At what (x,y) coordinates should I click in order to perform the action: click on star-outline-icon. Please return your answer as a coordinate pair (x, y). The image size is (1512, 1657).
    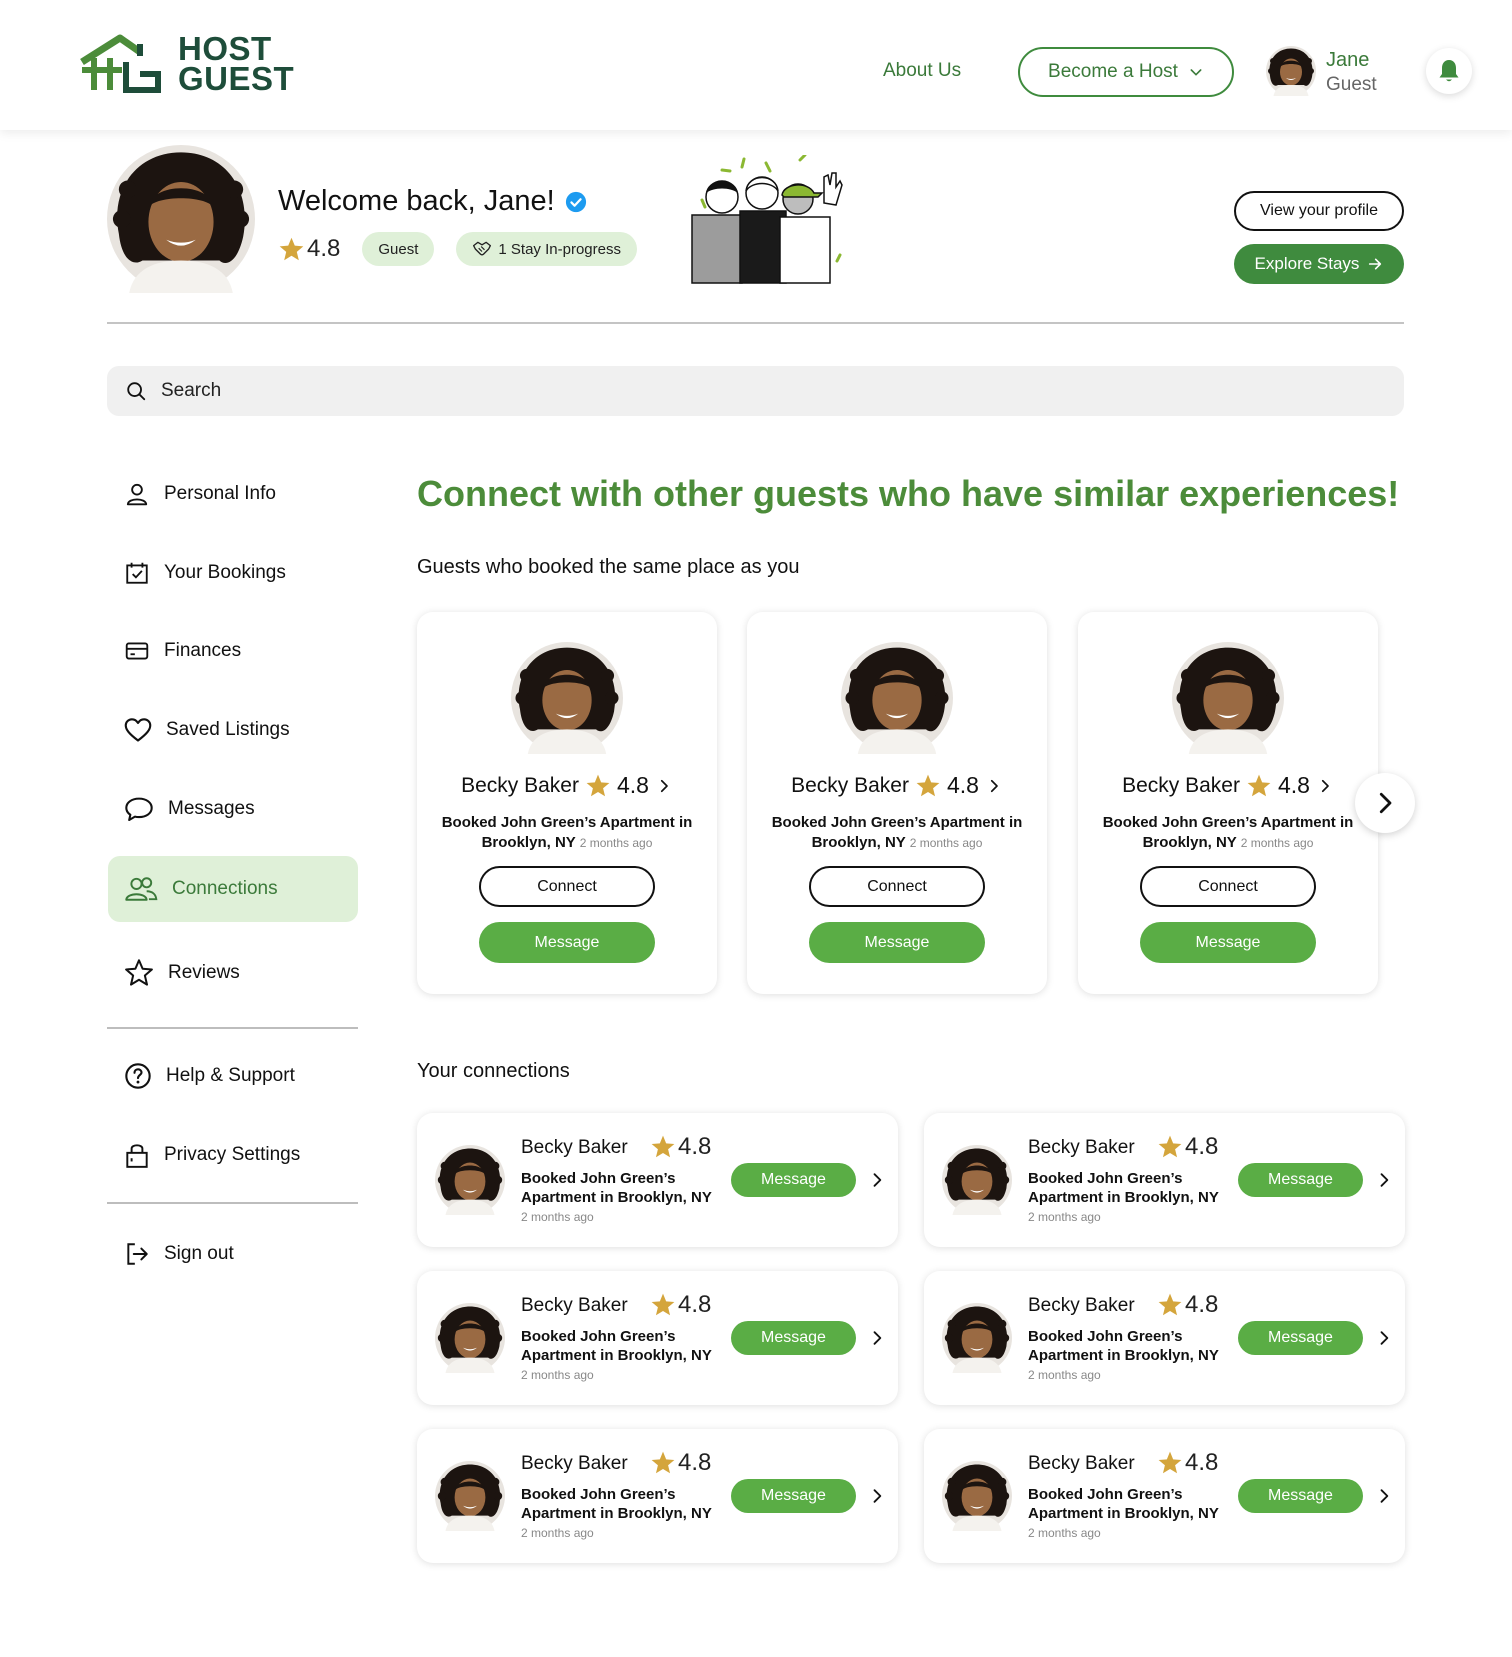
    Looking at the image, I should click on (139, 972).